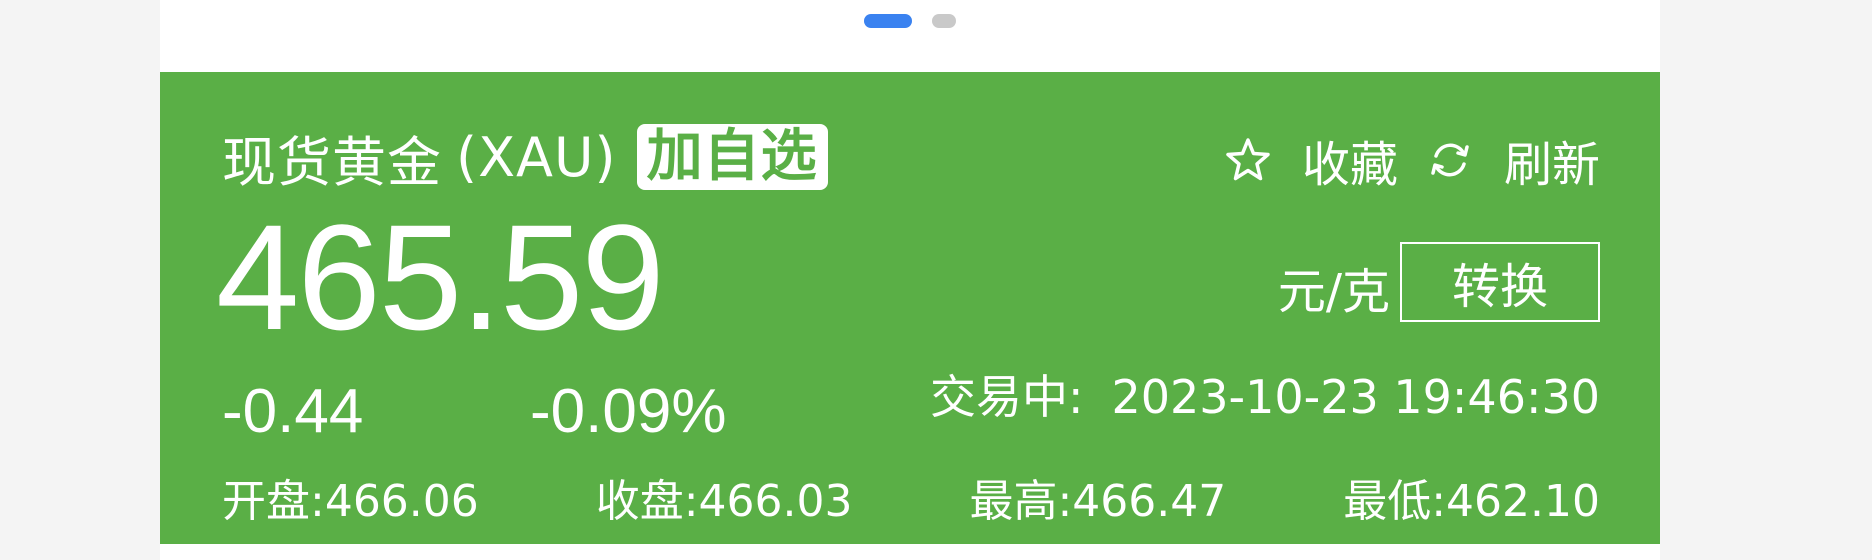 This screenshot has height=560, width=1872. I want to click on add-watchlist-button: 加自选, so click(732, 157).